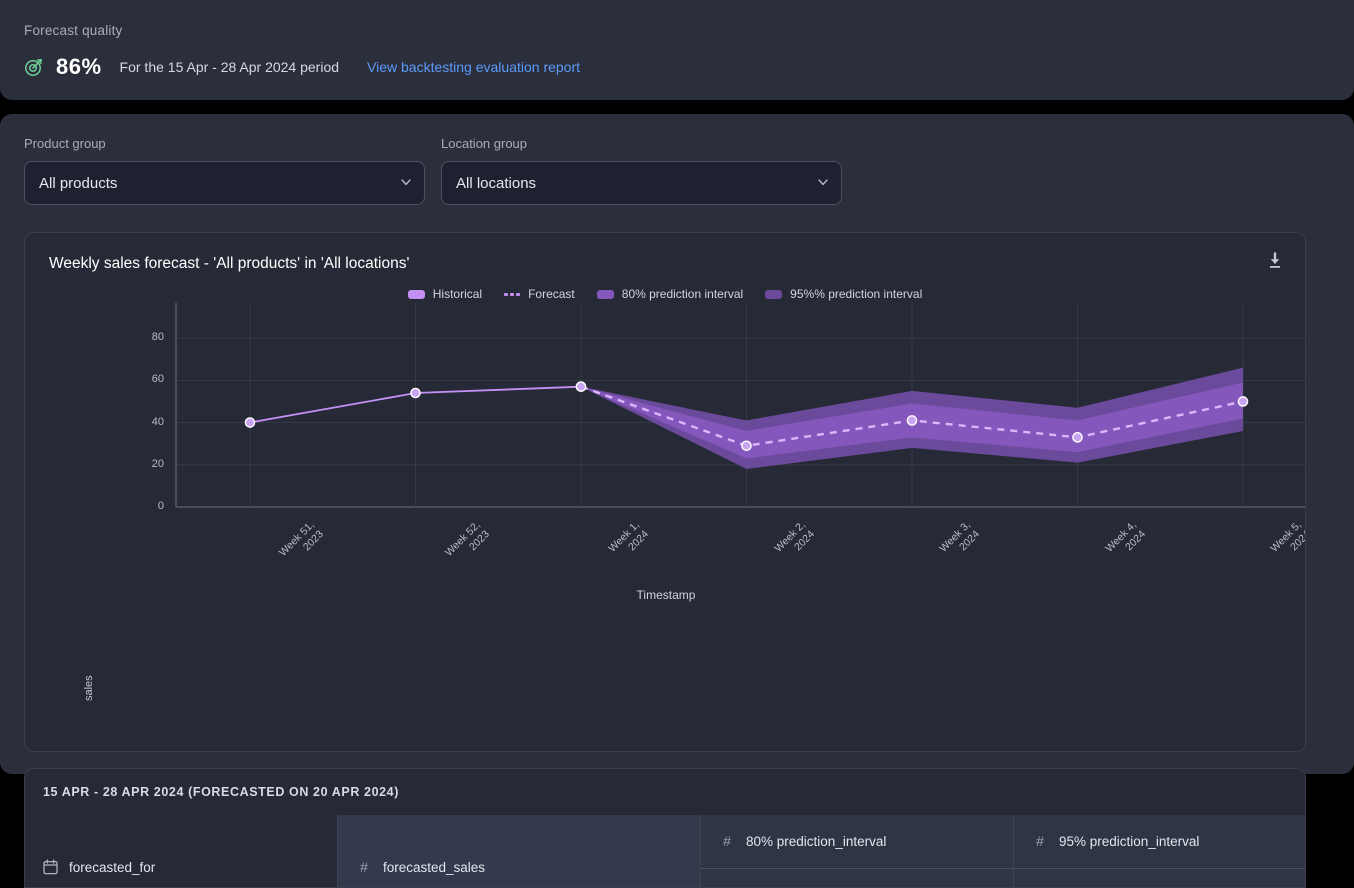 This screenshot has height=888, width=1354. Describe the element at coordinates (641, 183) in the screenshot. I see `location-group-select: All locations` at that location.